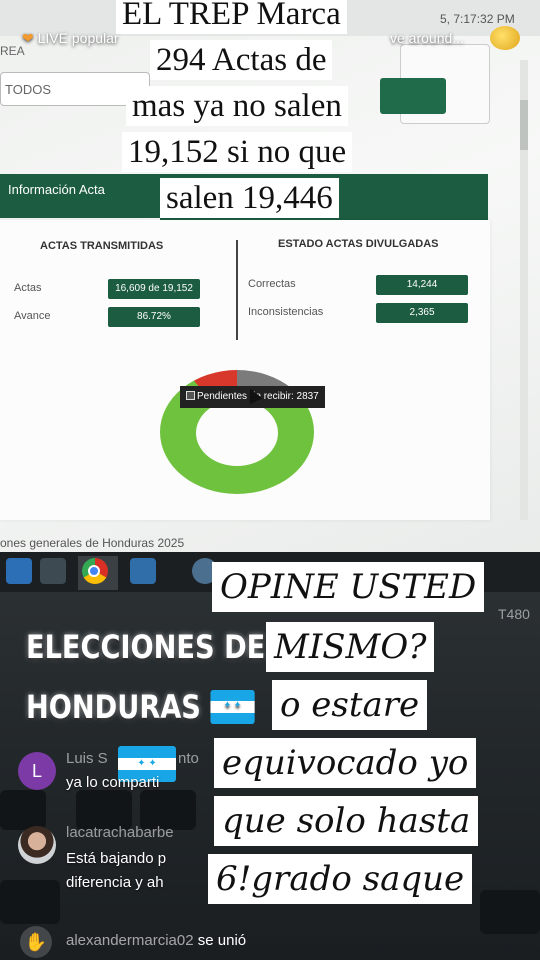  Describe the element at coordinates (190, 395) in the screenshot. I see `legend-checkbox-icon` at that location.